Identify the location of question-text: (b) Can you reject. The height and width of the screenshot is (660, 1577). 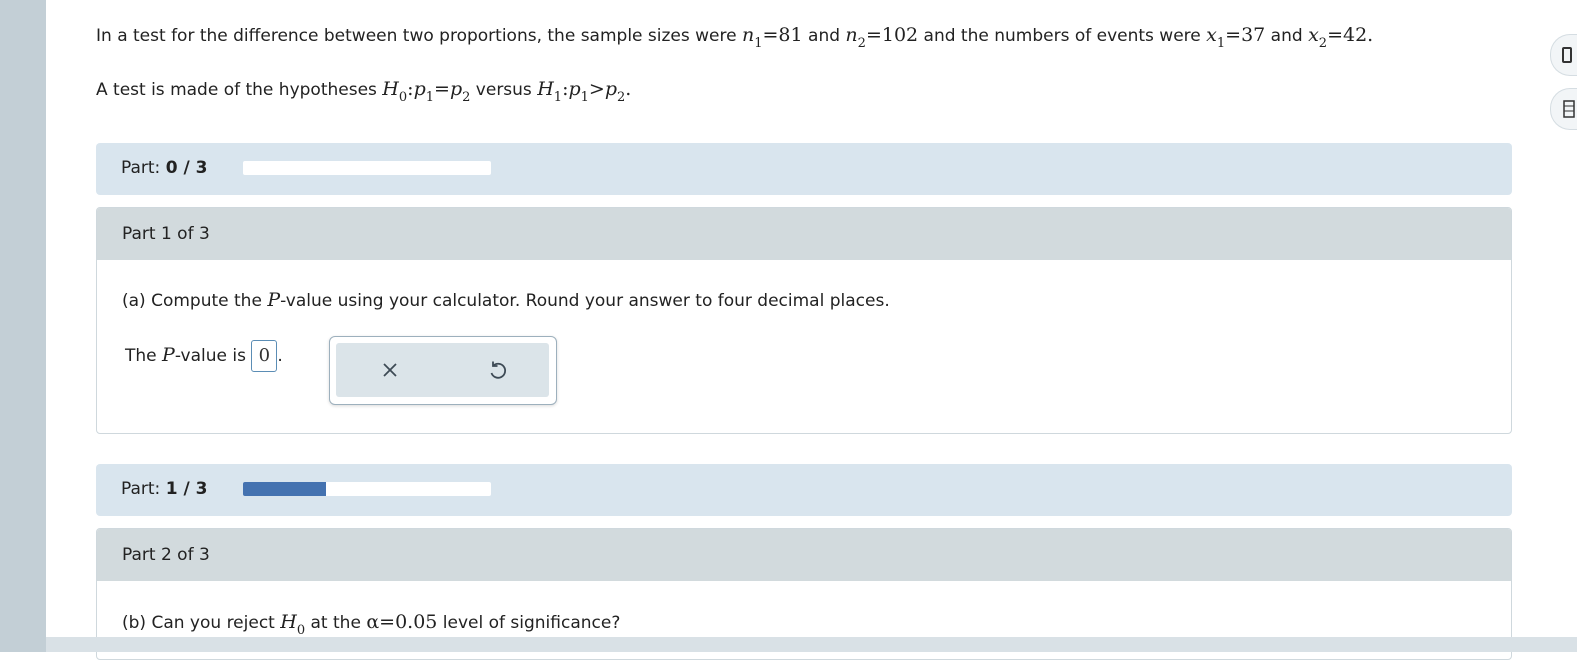
(201, 623).